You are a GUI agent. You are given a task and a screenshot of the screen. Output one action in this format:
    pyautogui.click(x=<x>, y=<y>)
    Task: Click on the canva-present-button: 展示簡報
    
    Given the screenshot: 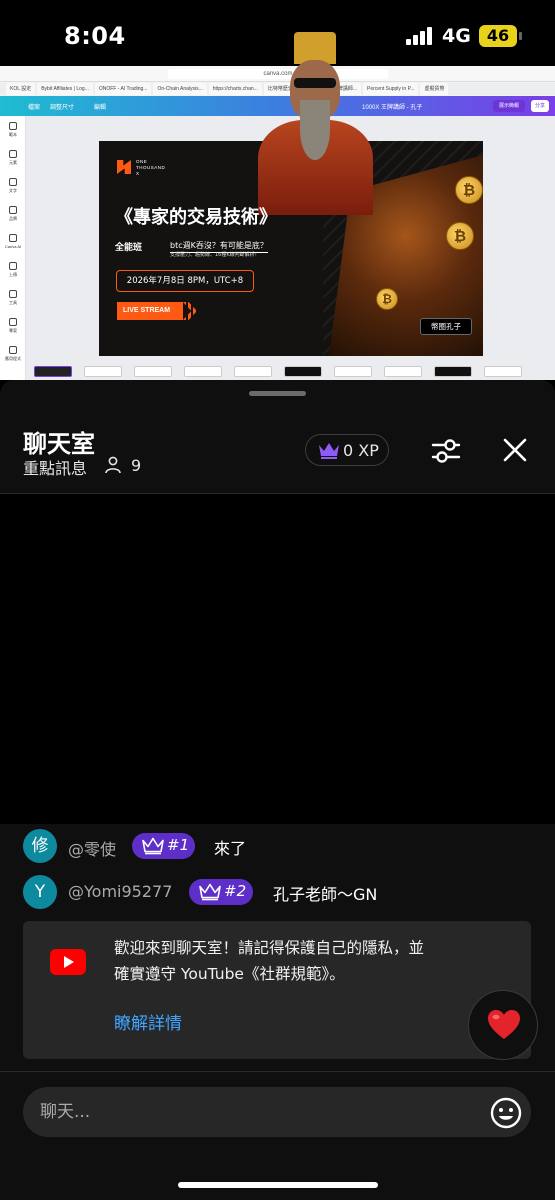 What is the action you would take?
    pyautogui.click(x=509, y=106)
    